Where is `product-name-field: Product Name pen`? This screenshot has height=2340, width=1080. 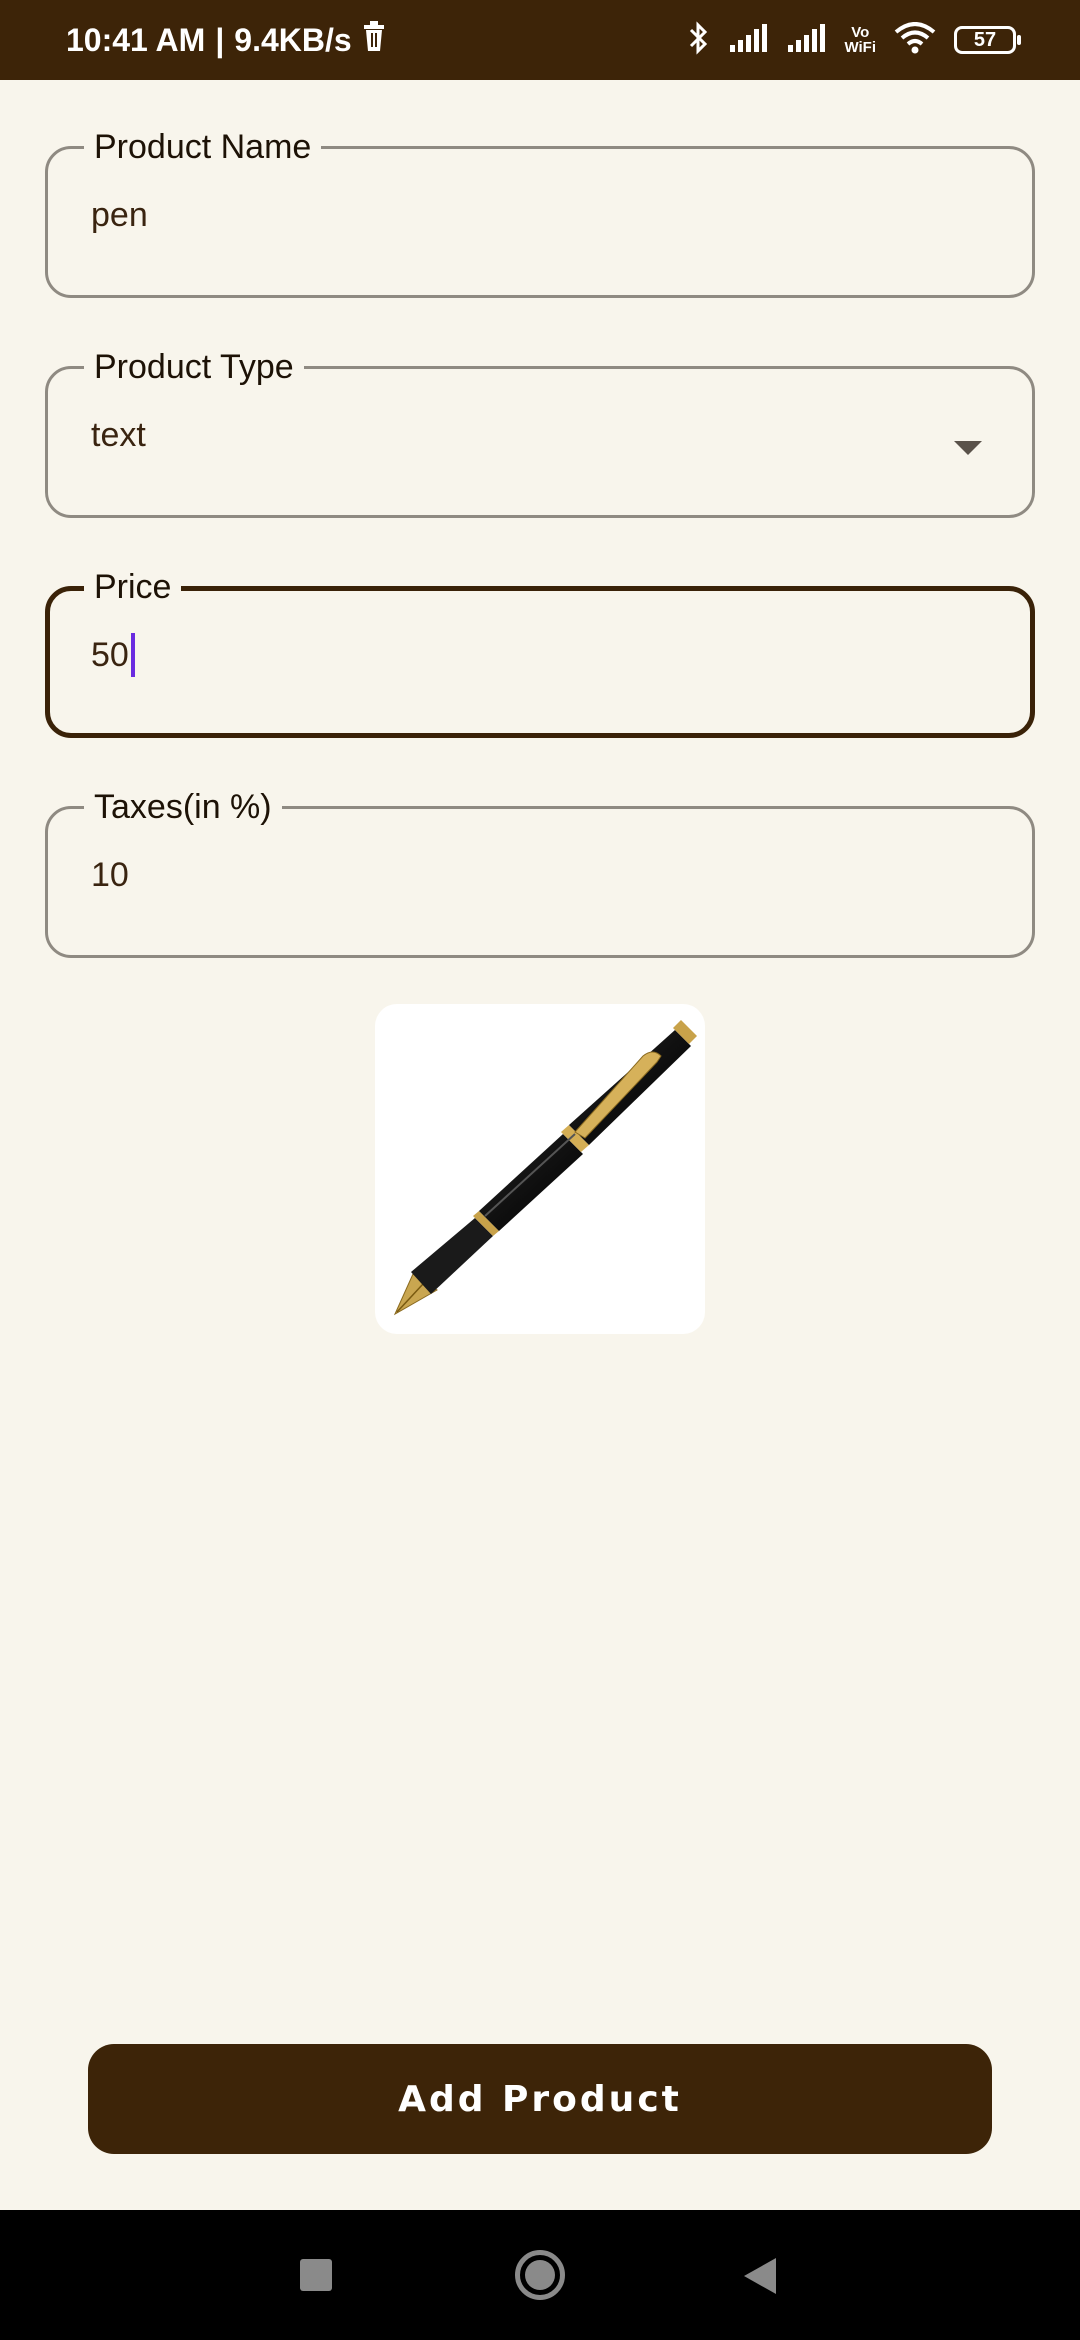
product-name-field: Product Name pen is located at coordinates (540, 212).